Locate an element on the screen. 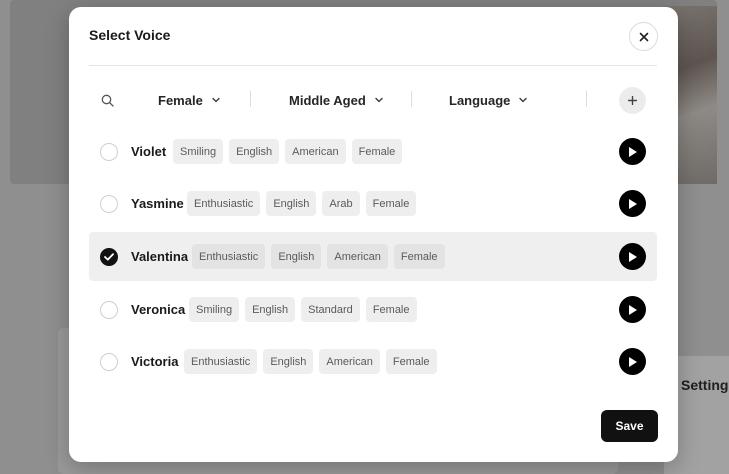 Image resolution: width=729 pixels, height=474 pixels. add-voice-button is located at coordinates (632, 100).